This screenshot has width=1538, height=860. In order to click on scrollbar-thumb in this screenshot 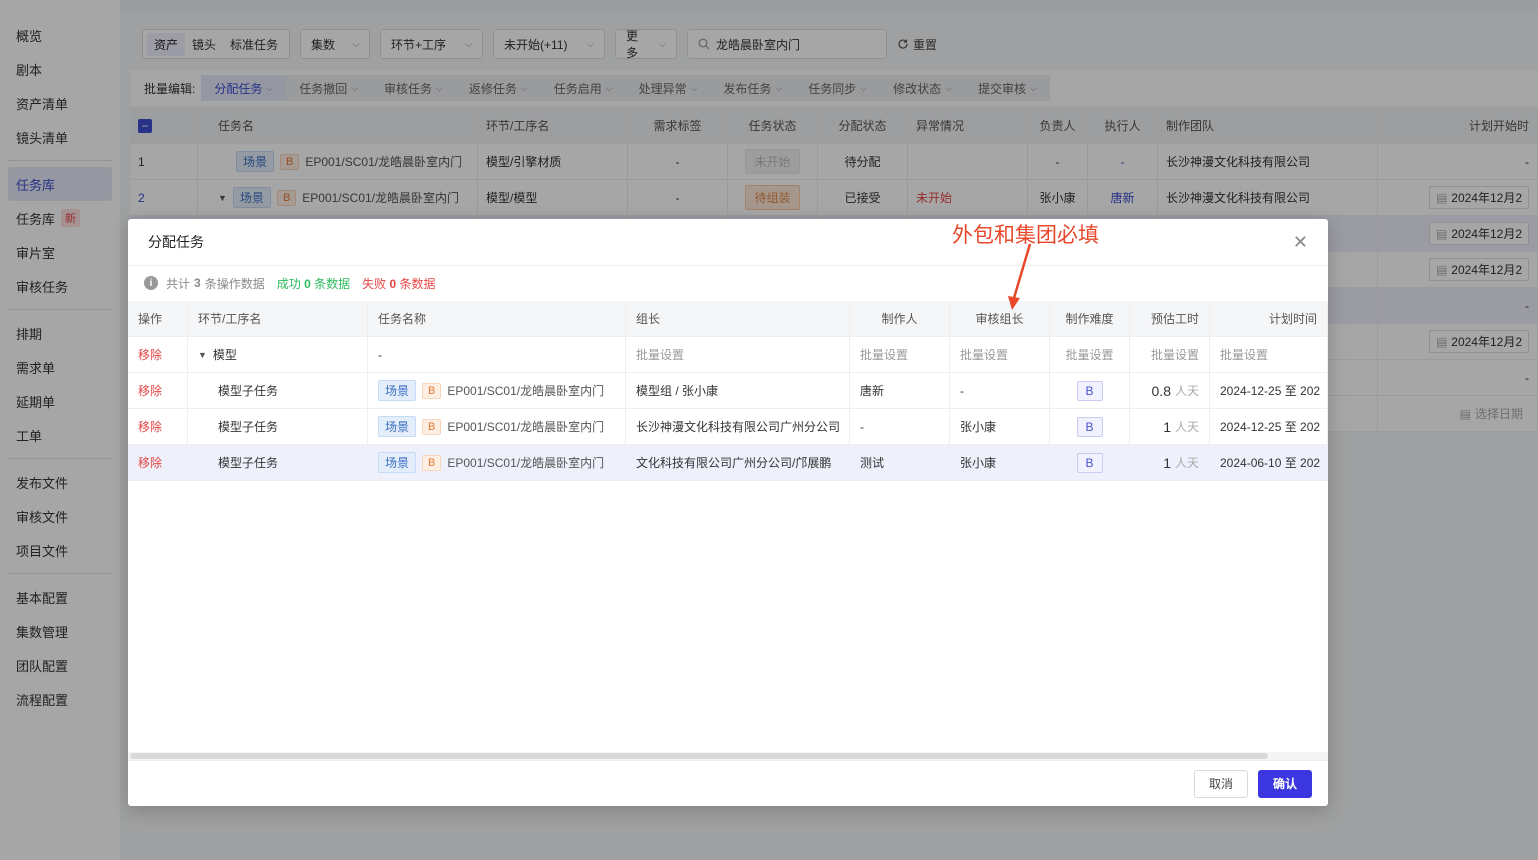, I will do `click(699, 756)`.